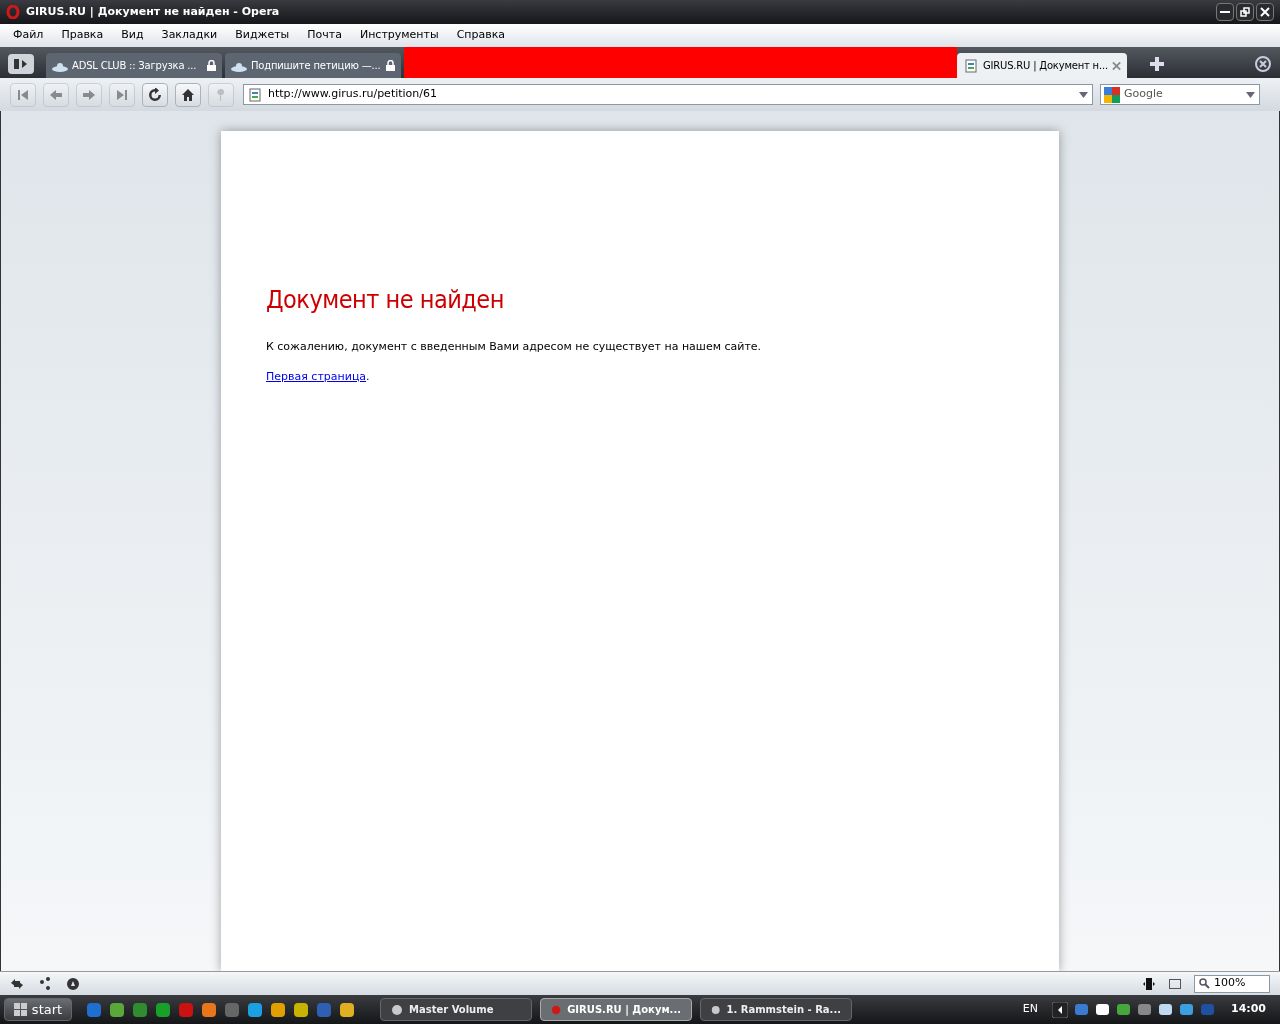 The height and width of the screenshot is (1024, 1280). I want to click on document-icon, so click(1149, 983).